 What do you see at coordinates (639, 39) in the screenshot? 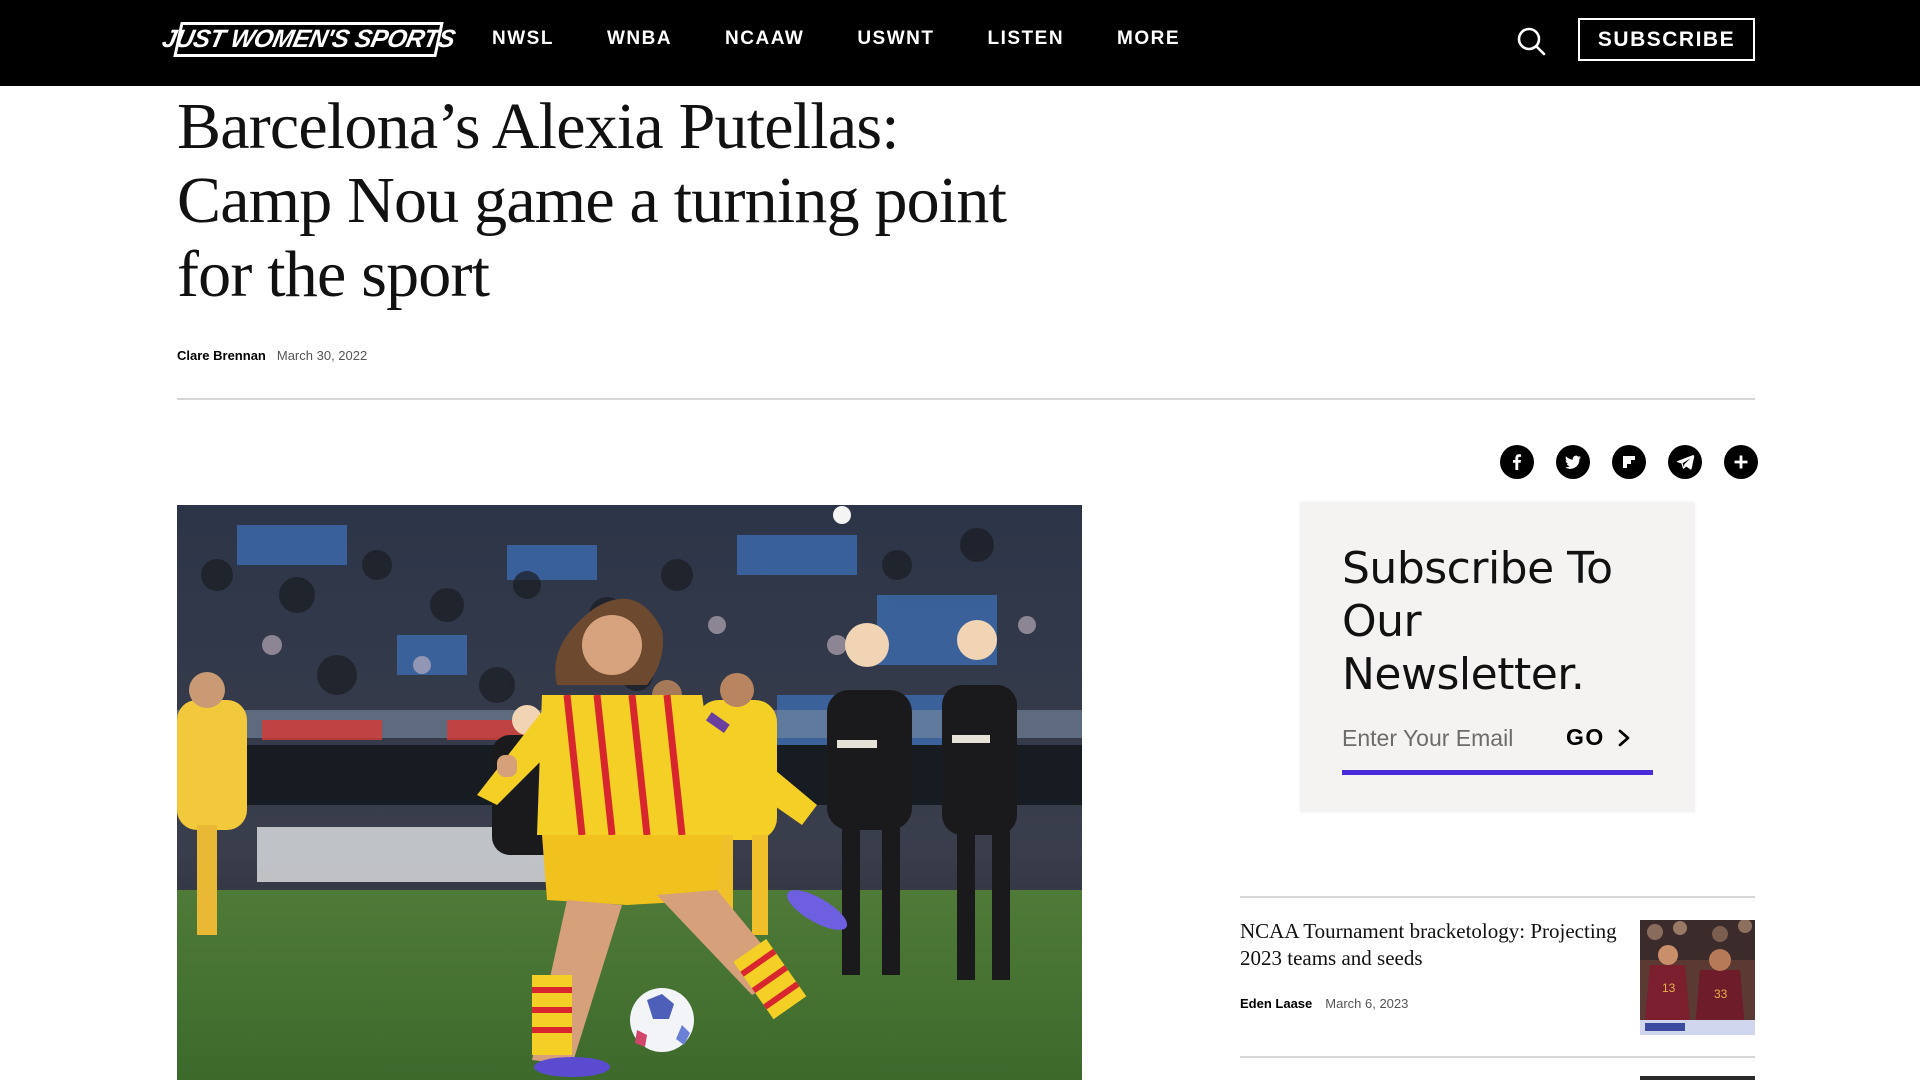
I see `nav-item-wnba: WNBA` at bounding box center [639, 39].